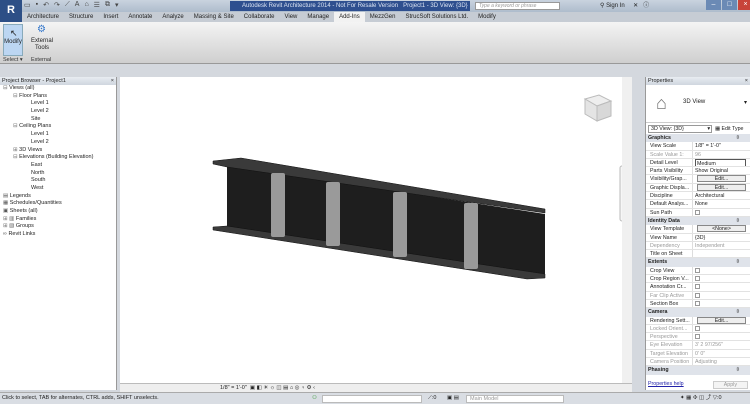  Describe the element at coordinates (58, 181) in the screenshot. I see `tree-item: South` at that location.